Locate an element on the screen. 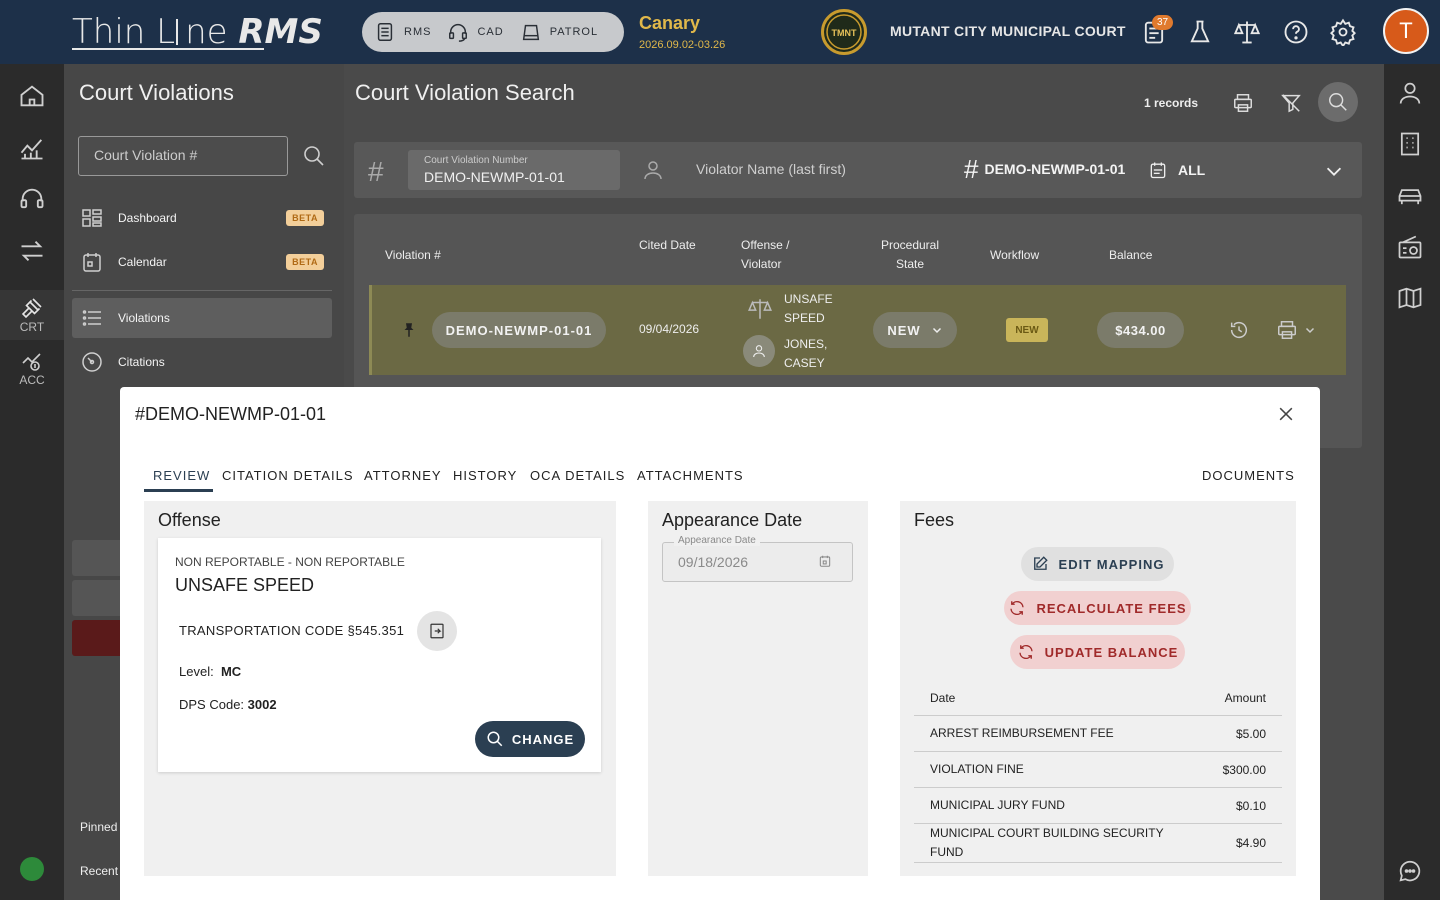  rail-accounting: ACC is located at coordinates (32, 368).